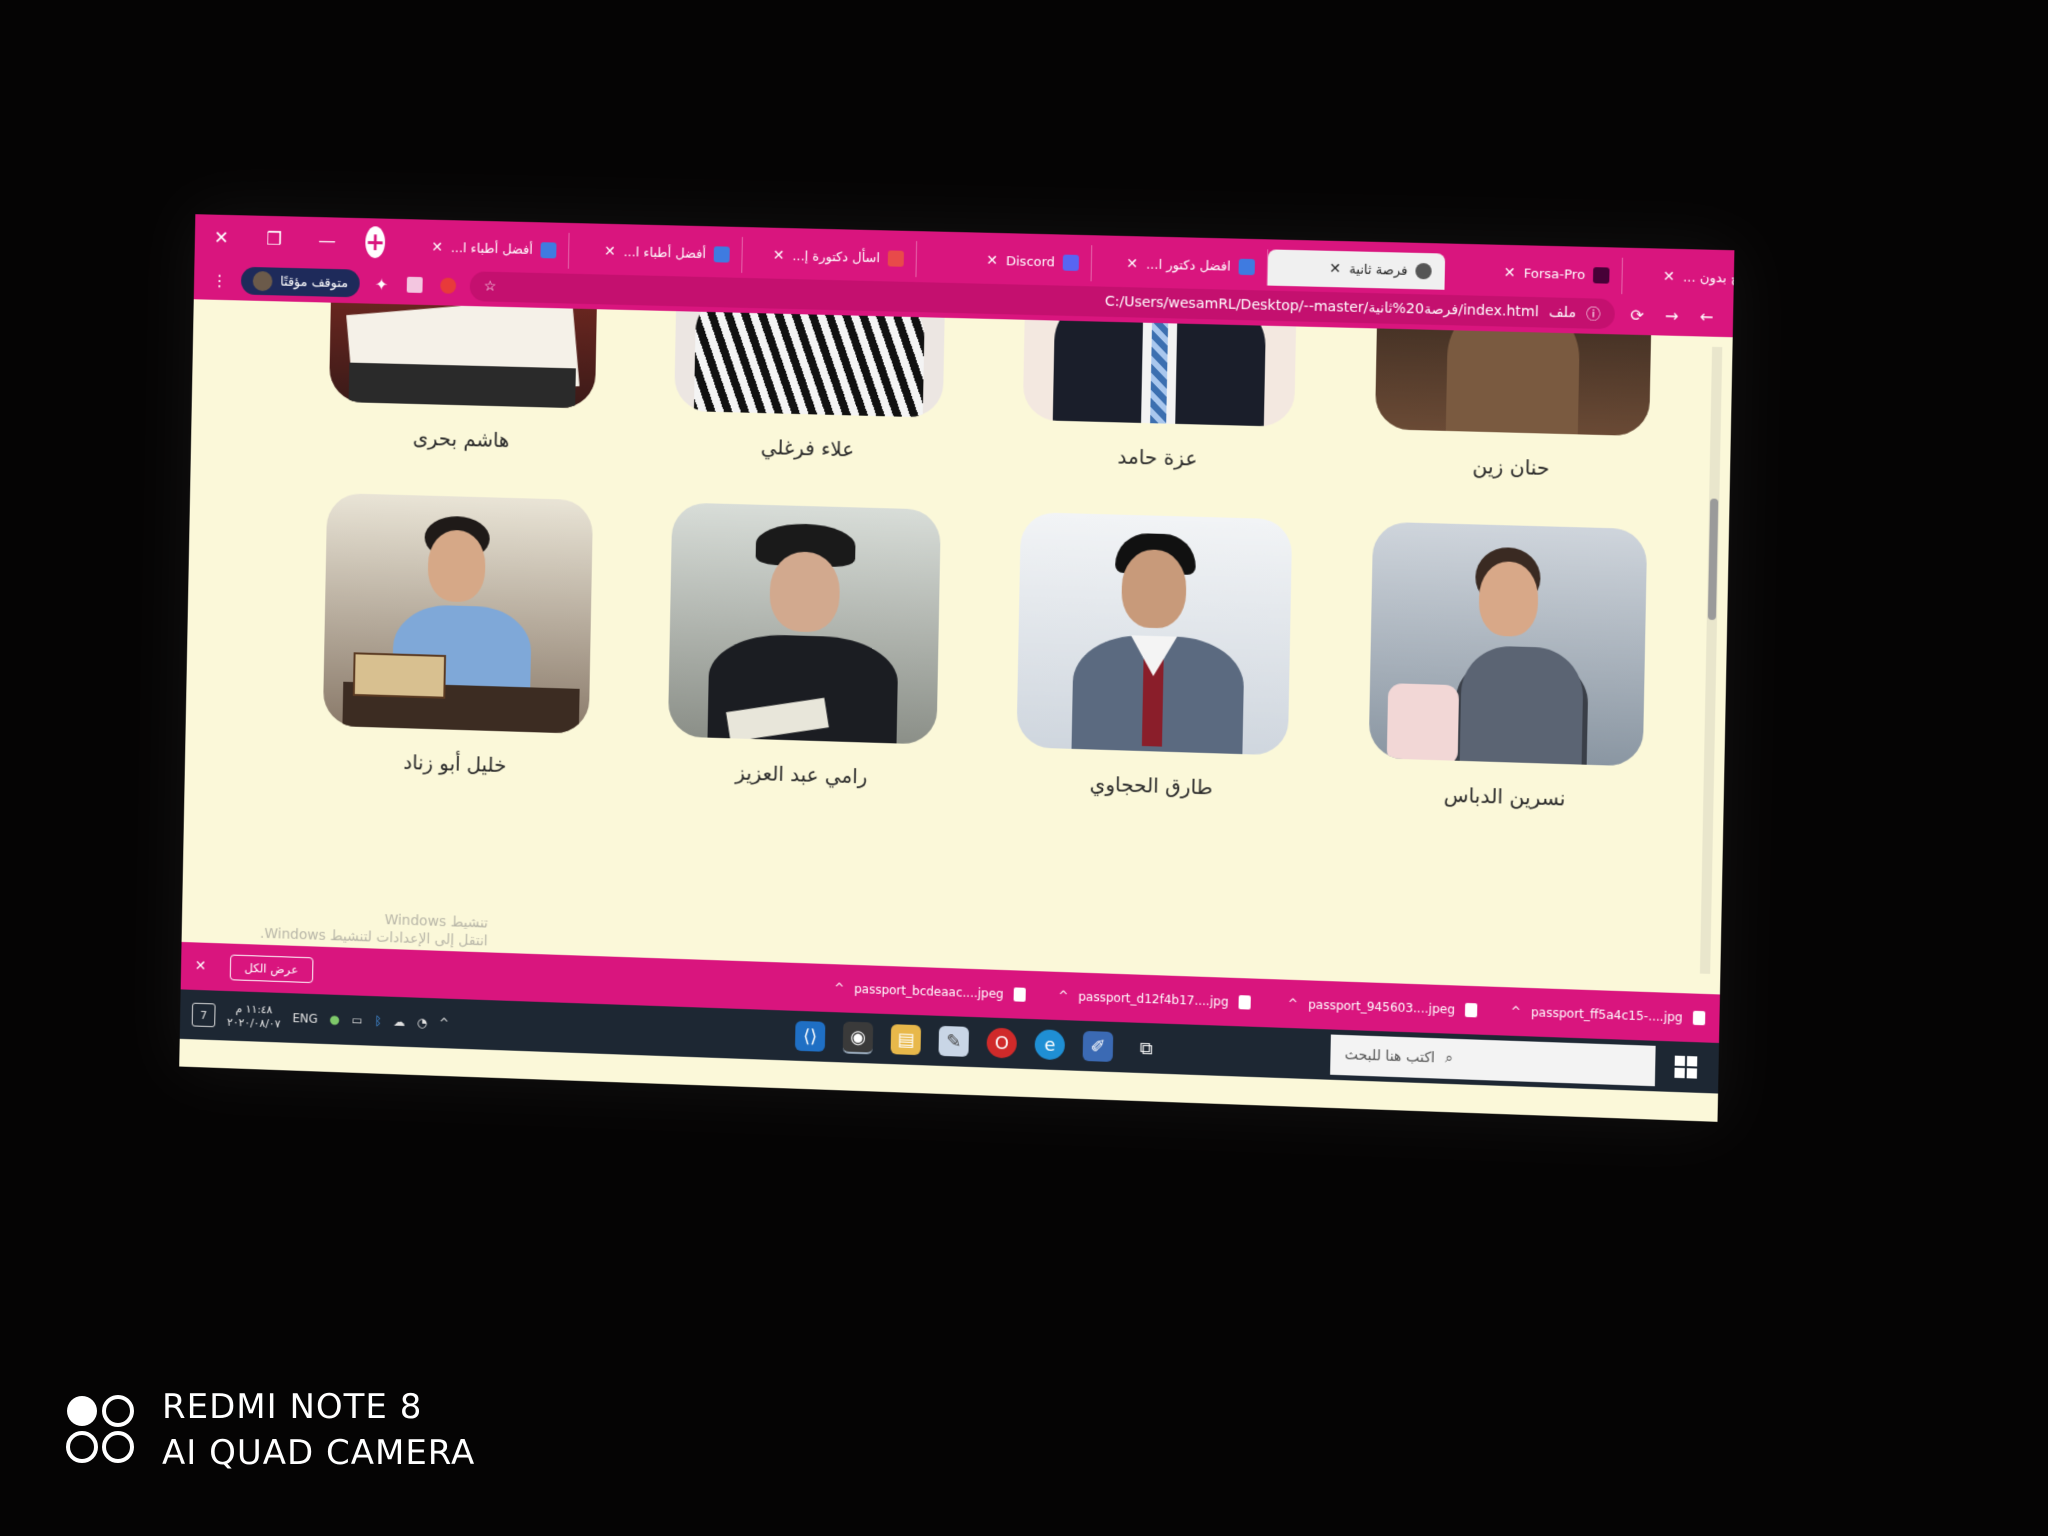 The height and width of the screenshot is (1536, 2048). Describe the element at coordinates (1150, 999) in the screenshot. I see `download-item: ^ passport_d12f4b17....jpg` at that location.